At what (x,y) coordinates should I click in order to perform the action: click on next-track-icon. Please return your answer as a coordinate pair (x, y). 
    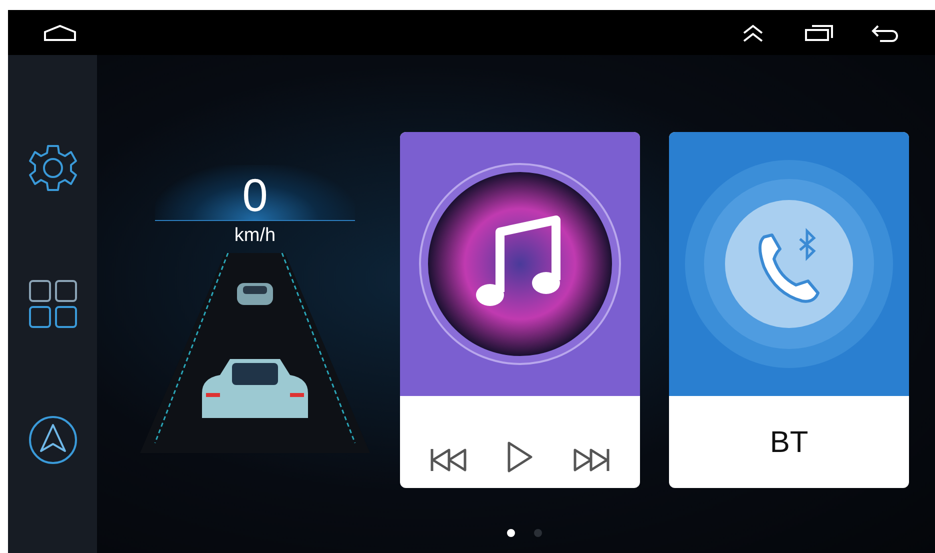
    Looking at the image, I should click on (591, 460).